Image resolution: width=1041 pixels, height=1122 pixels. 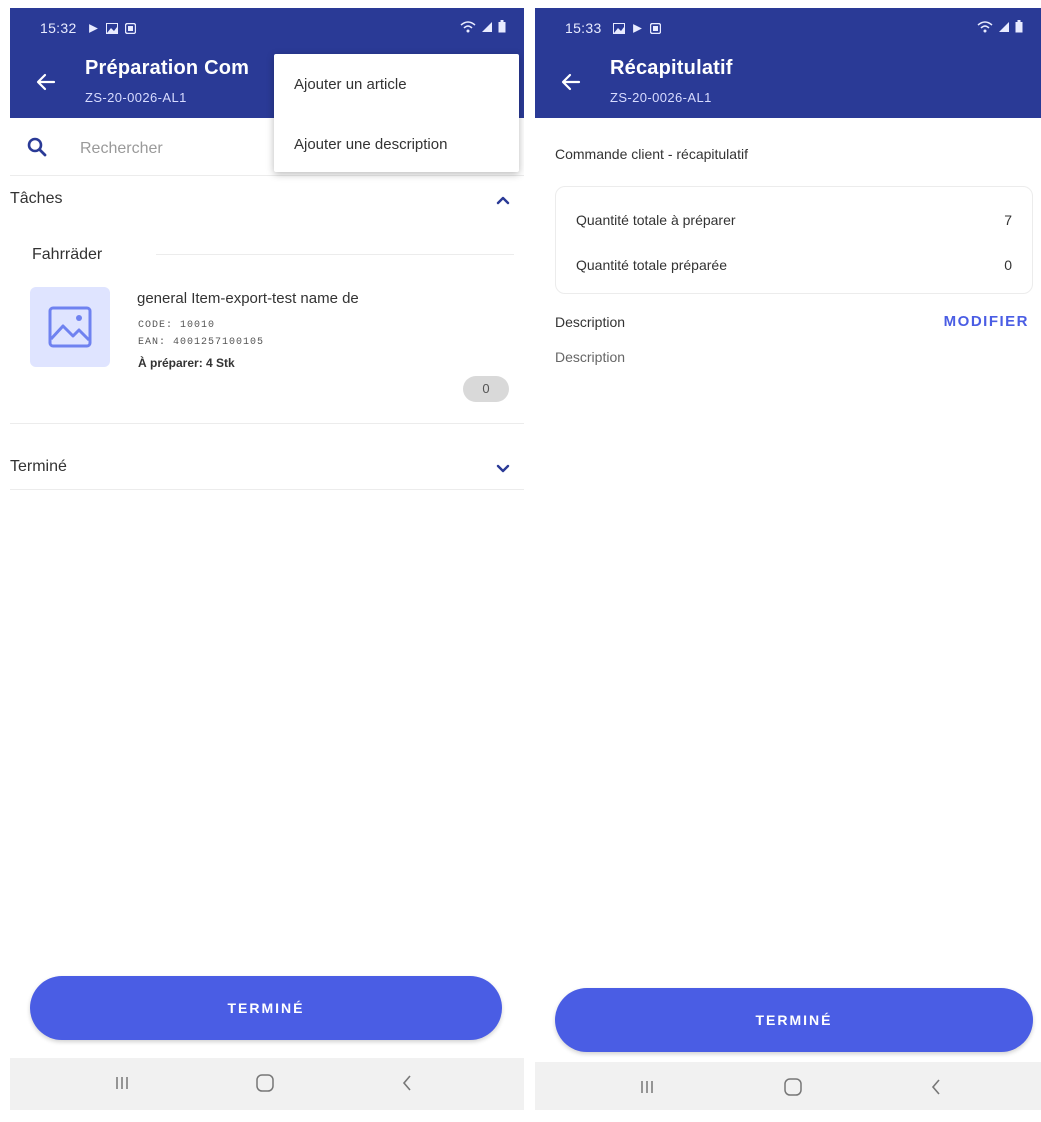 I want to click on description-label: Description, so click(x=590, y=322).